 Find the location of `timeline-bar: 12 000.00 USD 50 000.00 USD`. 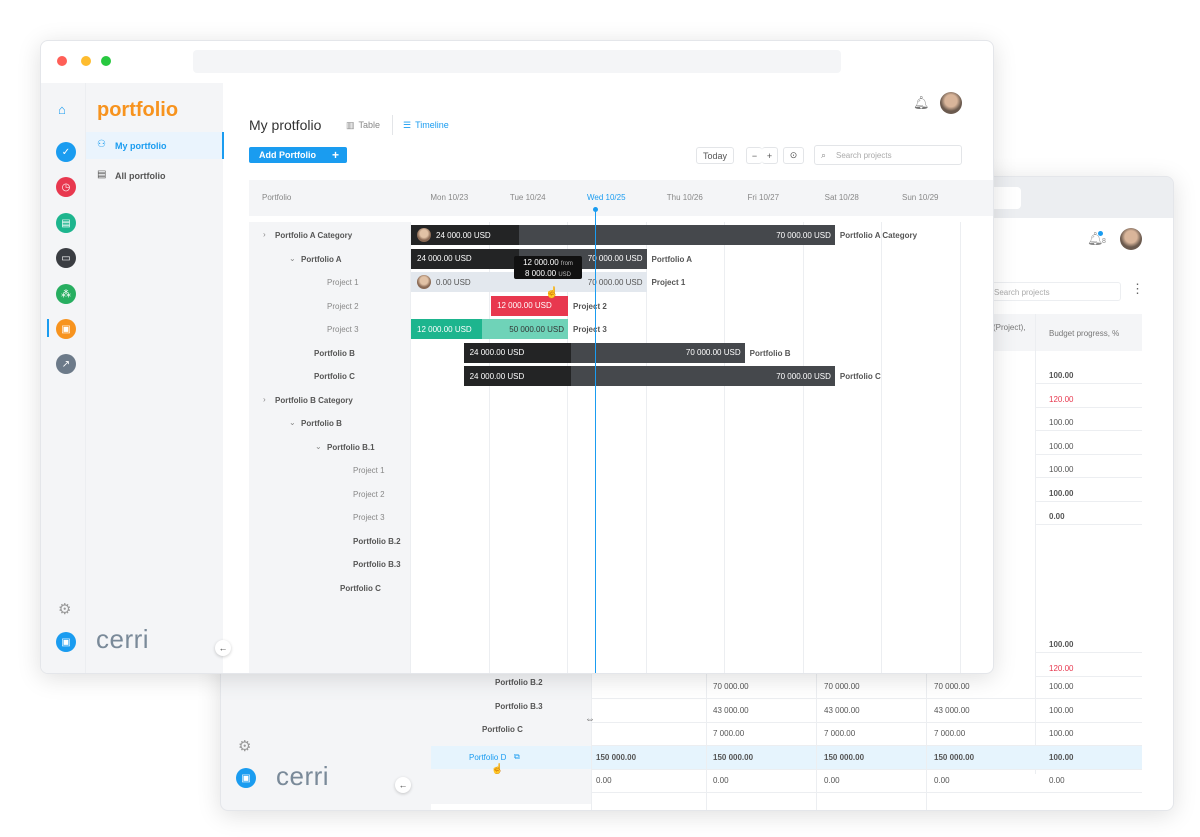

timeline-bar: 12 000.00 USD 50 000.00 USD is located at coordinates (489, 329).